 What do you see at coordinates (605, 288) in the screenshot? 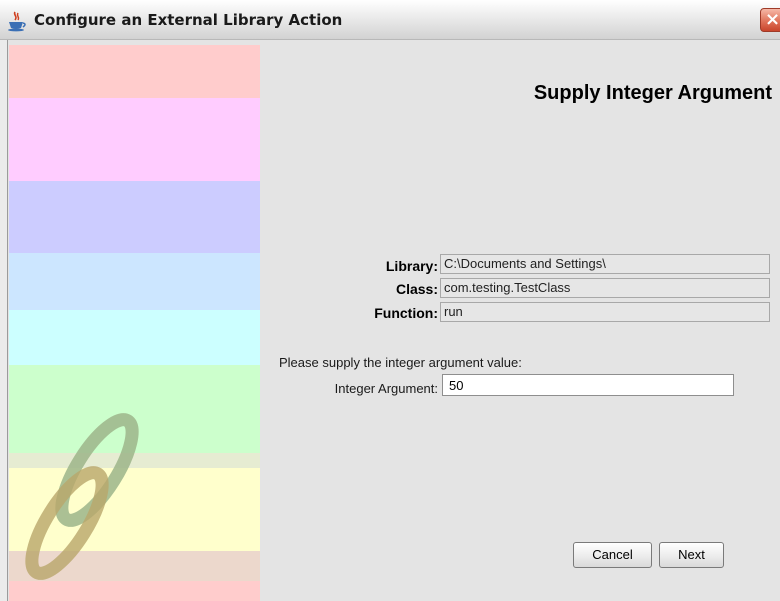
I see `class-field: com.testing.TestClass` at bounding box center [605, 288].